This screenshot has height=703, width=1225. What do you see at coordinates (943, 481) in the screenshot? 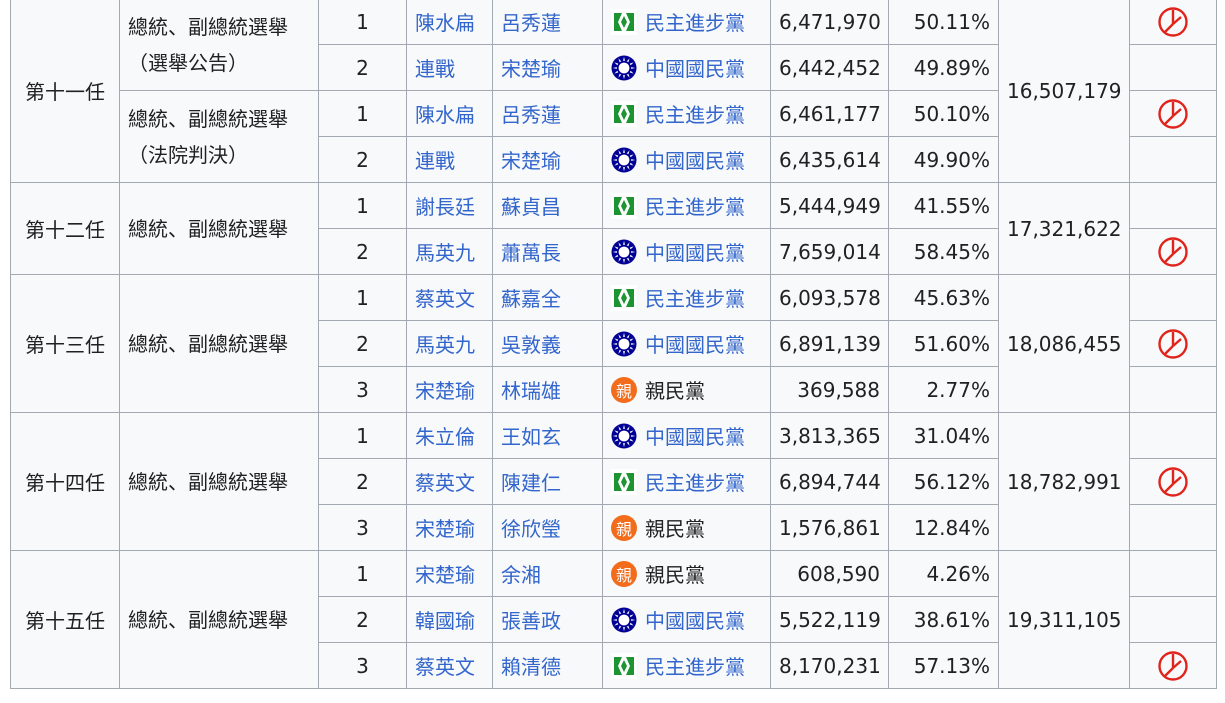
I see `vote-percentage: 56.12%` at bounding box center [943, 481].